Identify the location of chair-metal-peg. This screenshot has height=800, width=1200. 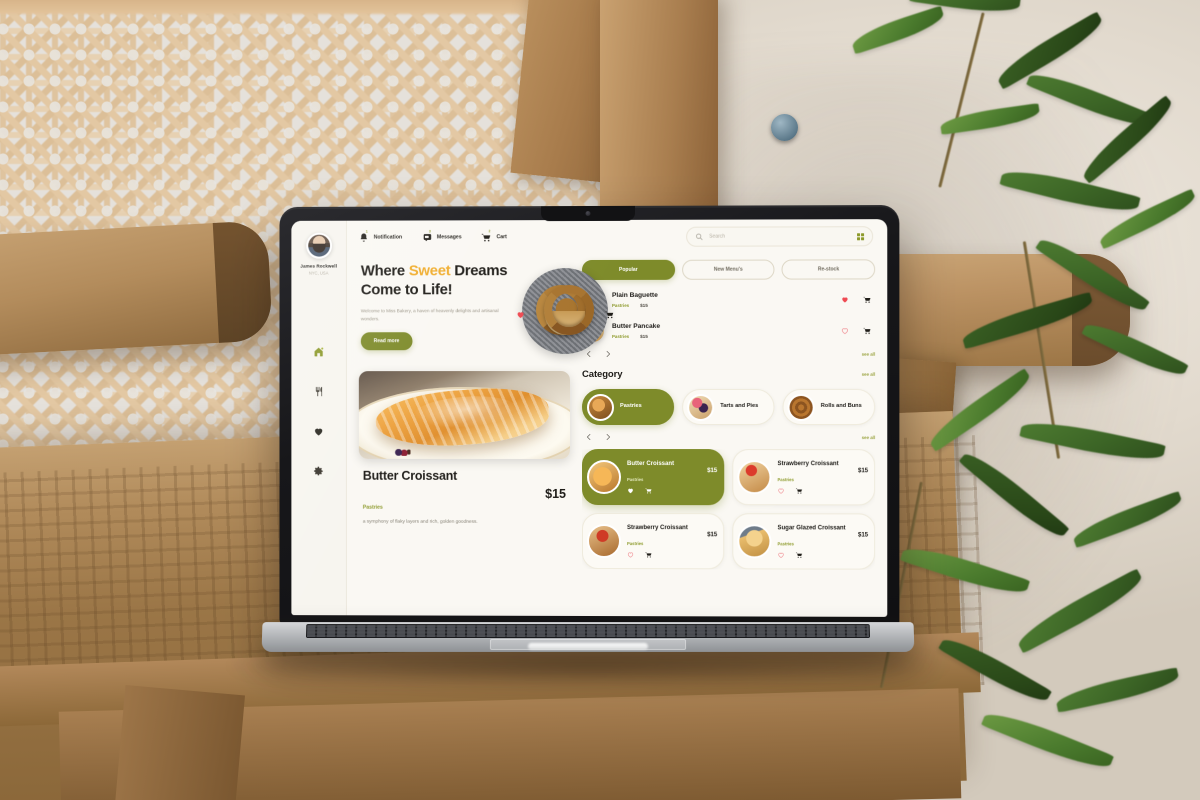
(784, 127).